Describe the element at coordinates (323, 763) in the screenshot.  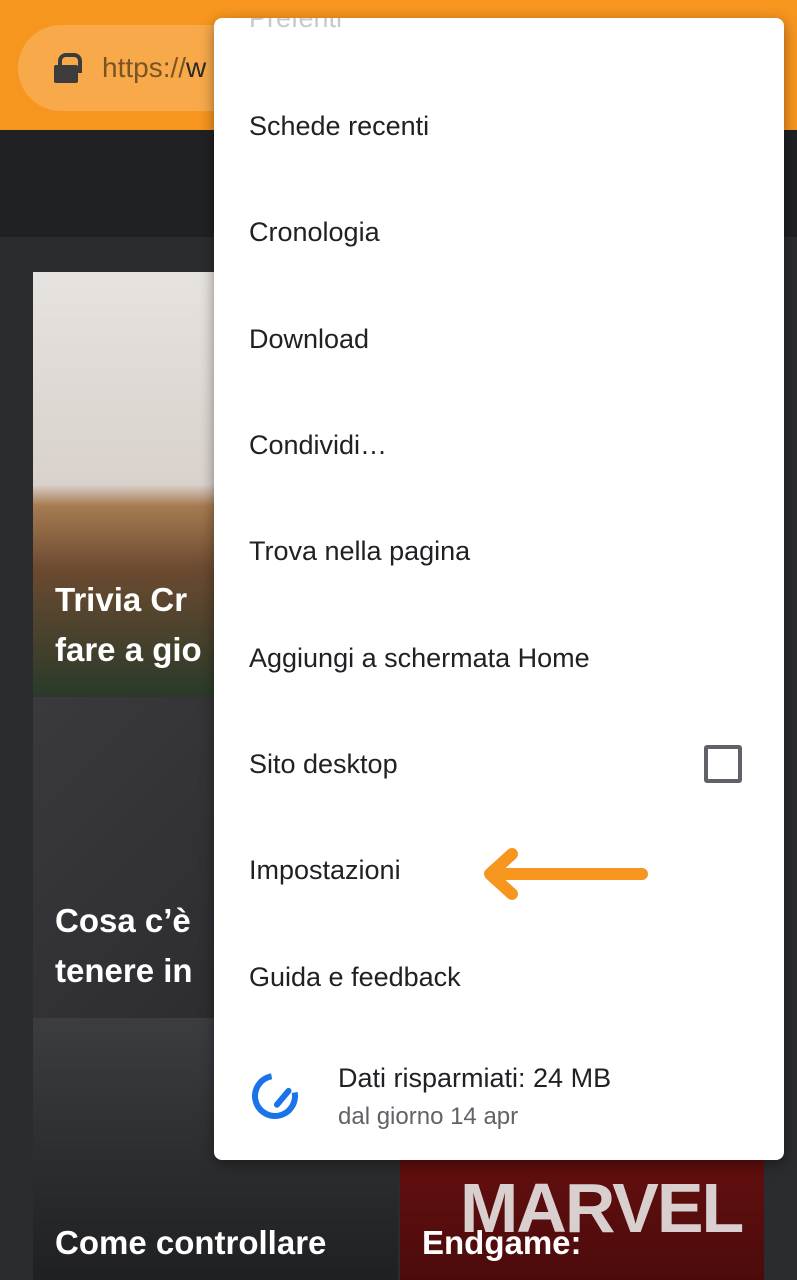
I see `menu-item-label: Sito desktop` at that location.